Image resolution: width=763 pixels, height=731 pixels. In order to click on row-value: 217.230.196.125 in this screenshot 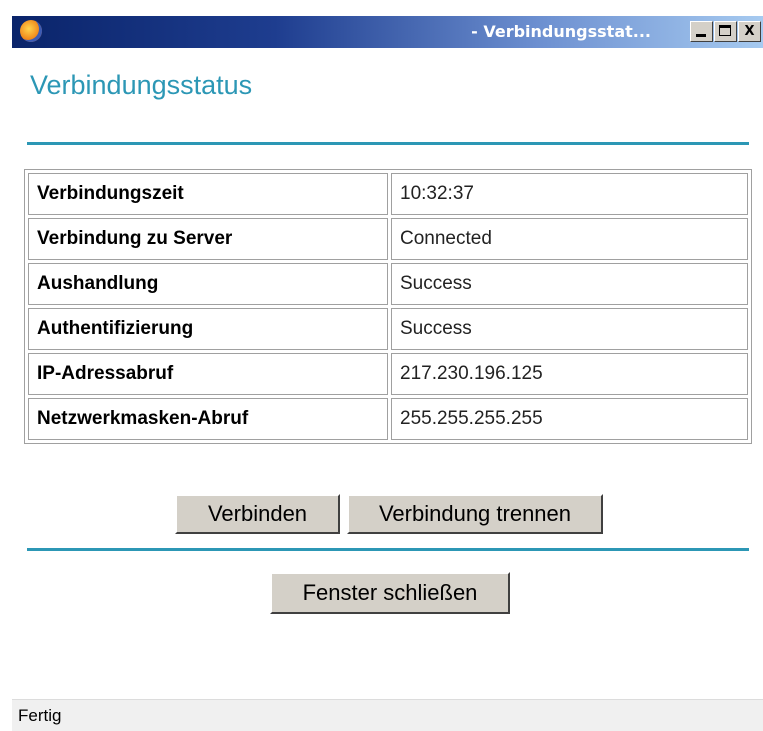, I will do `click(569, 374)`.